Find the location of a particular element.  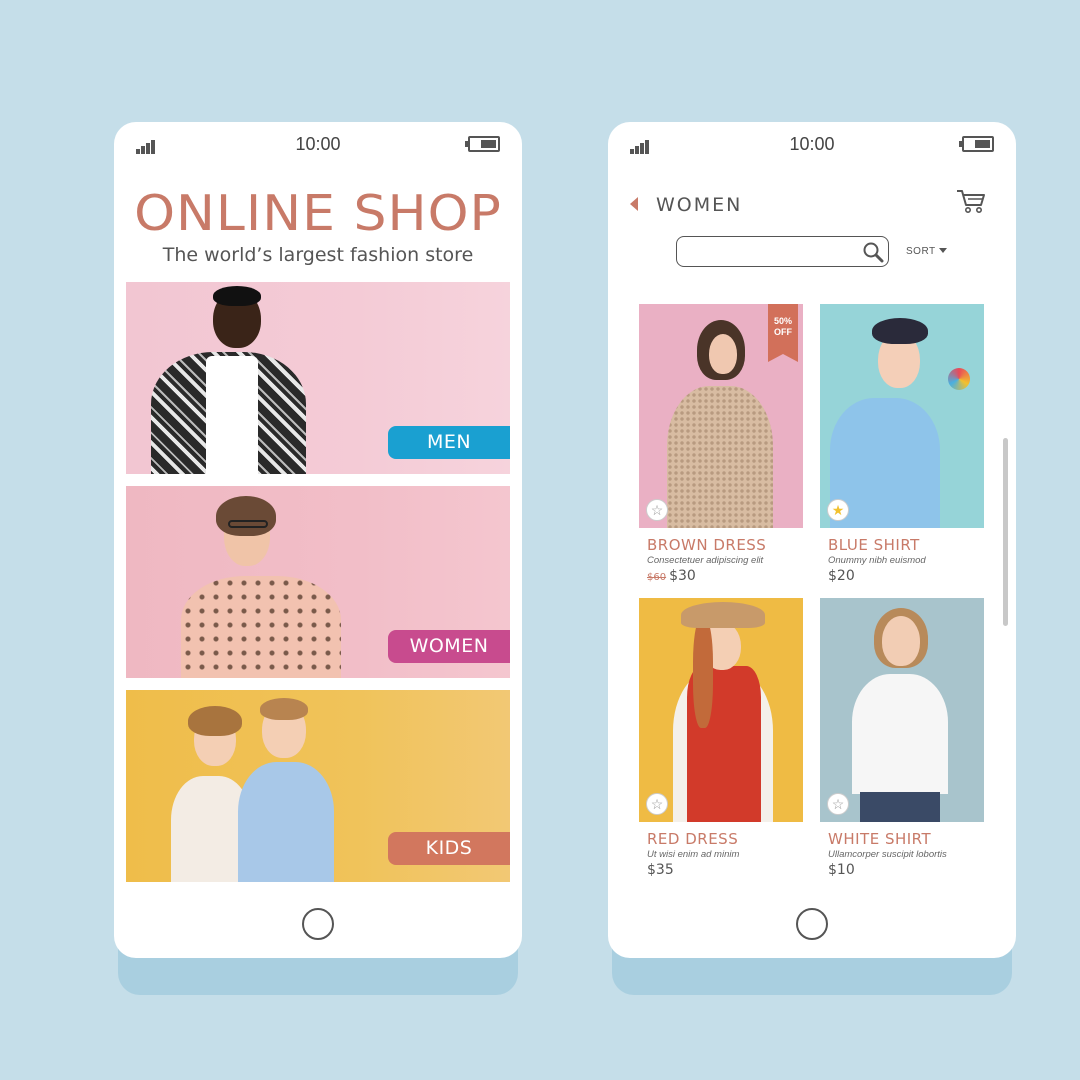

search-input is located at coordinates (782, 251).